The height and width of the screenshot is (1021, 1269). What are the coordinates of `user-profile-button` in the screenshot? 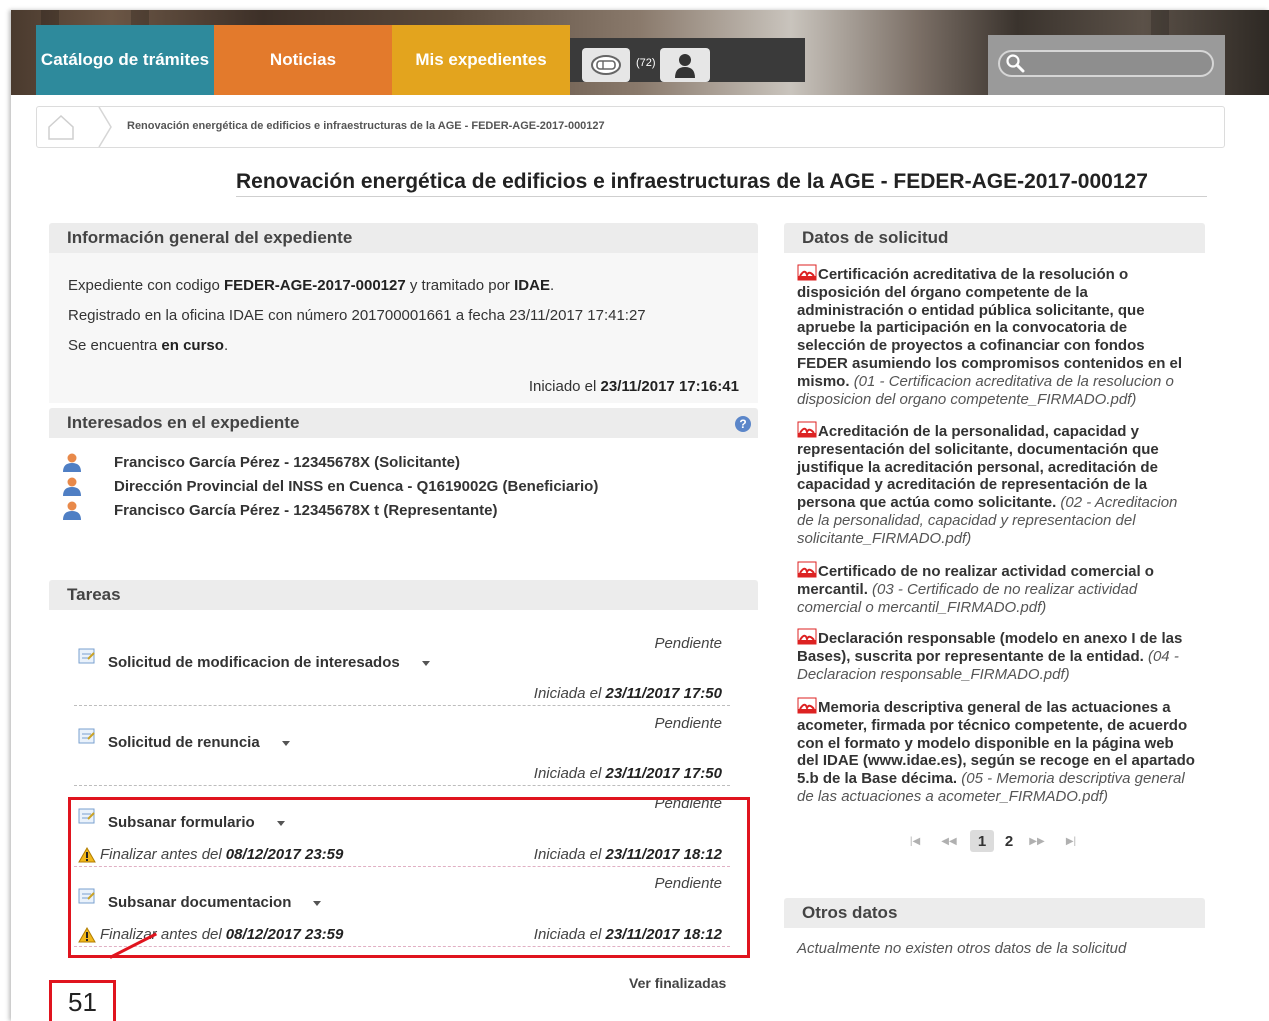 It's located at (685, 65).